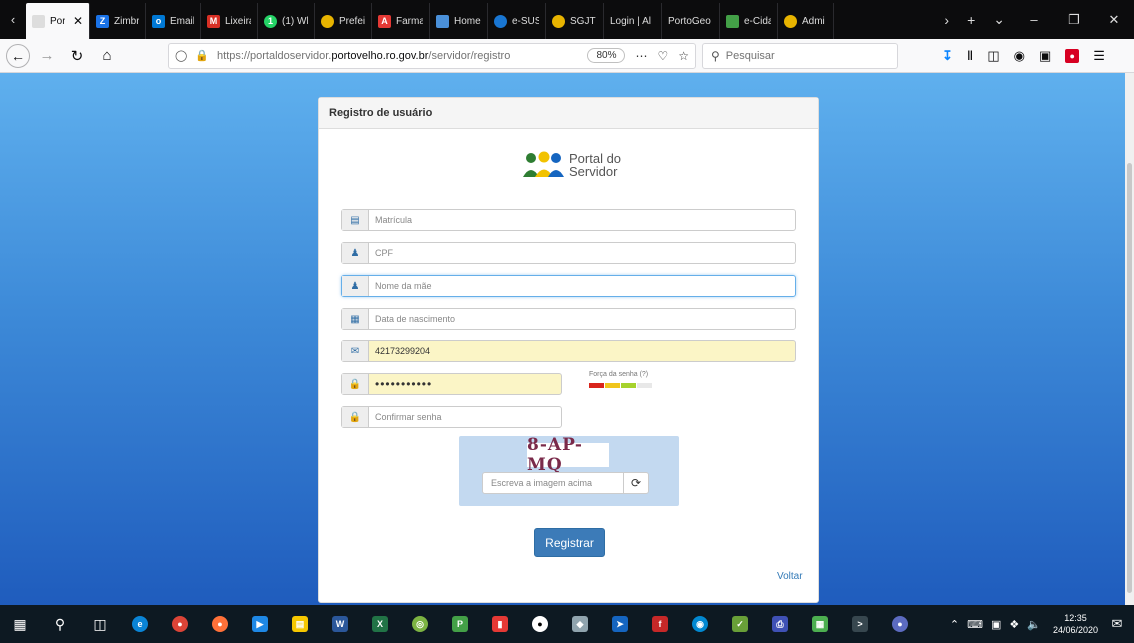 This screenshot has height=643, width=1134. Describe the element at coordinates (620, 374) in the screenshot. I see `password-strength-label: Força da senha (?)` at that location.